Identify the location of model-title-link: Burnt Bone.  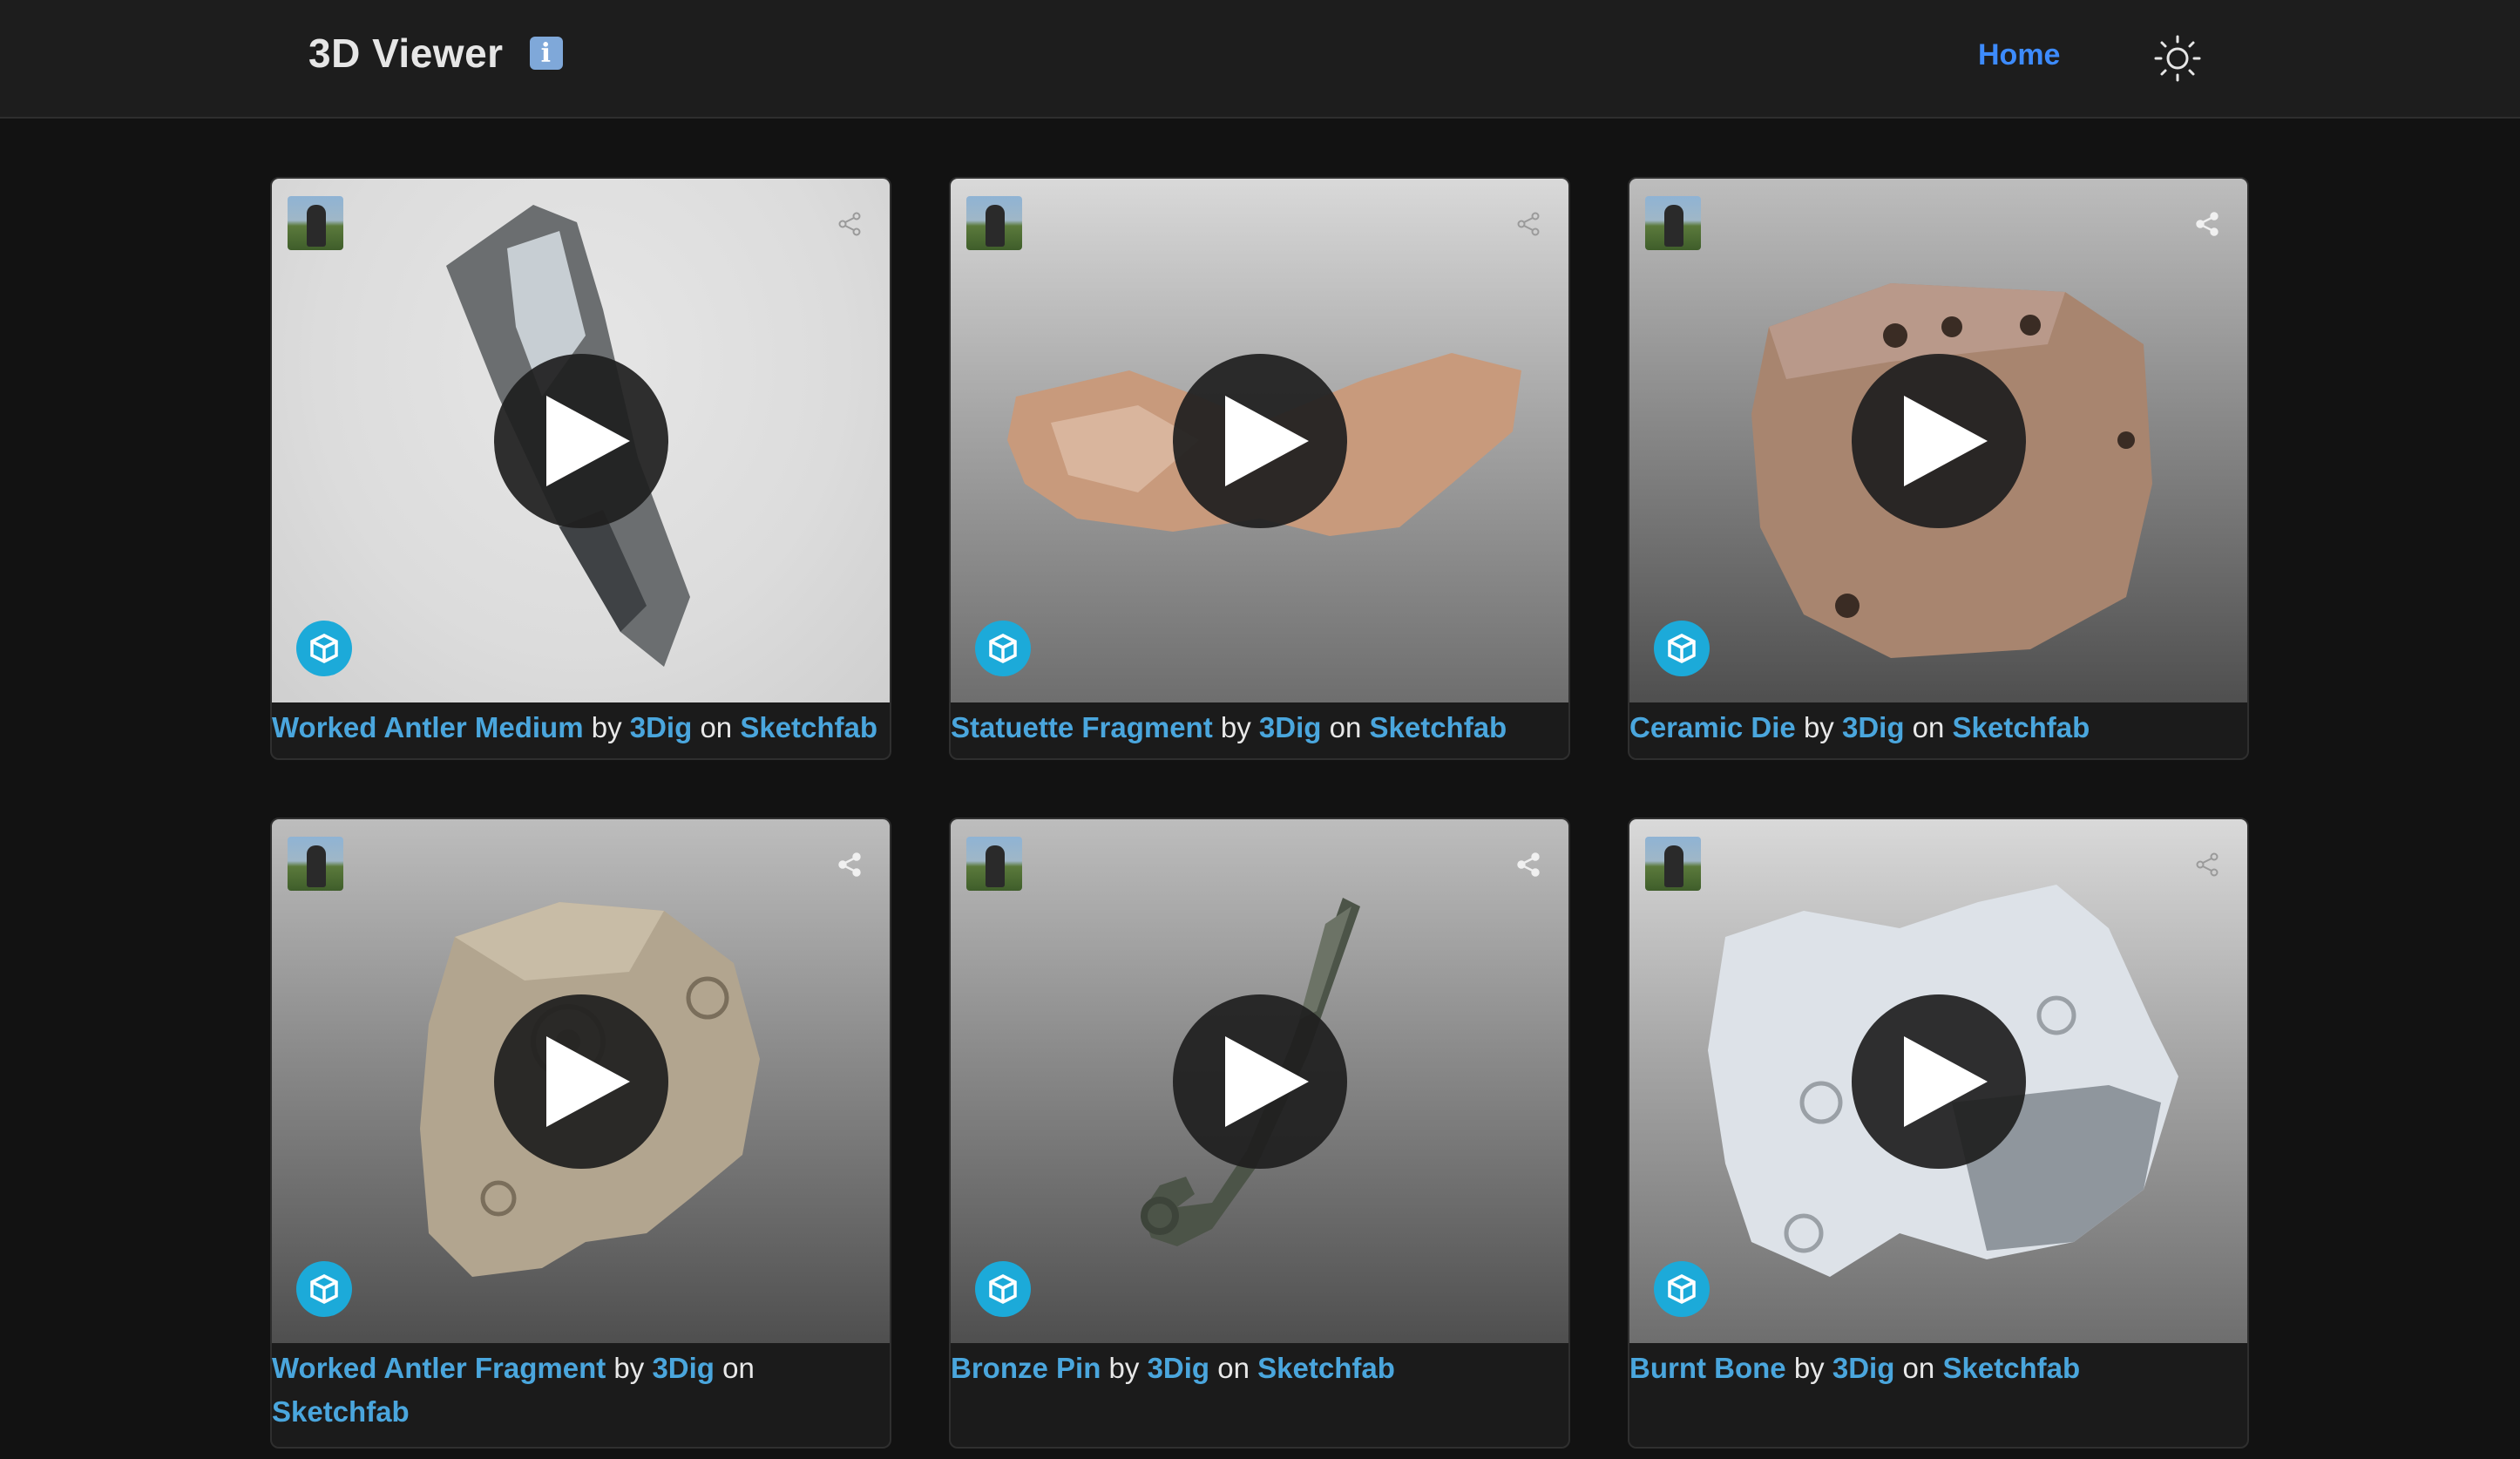
(1707, 1368).